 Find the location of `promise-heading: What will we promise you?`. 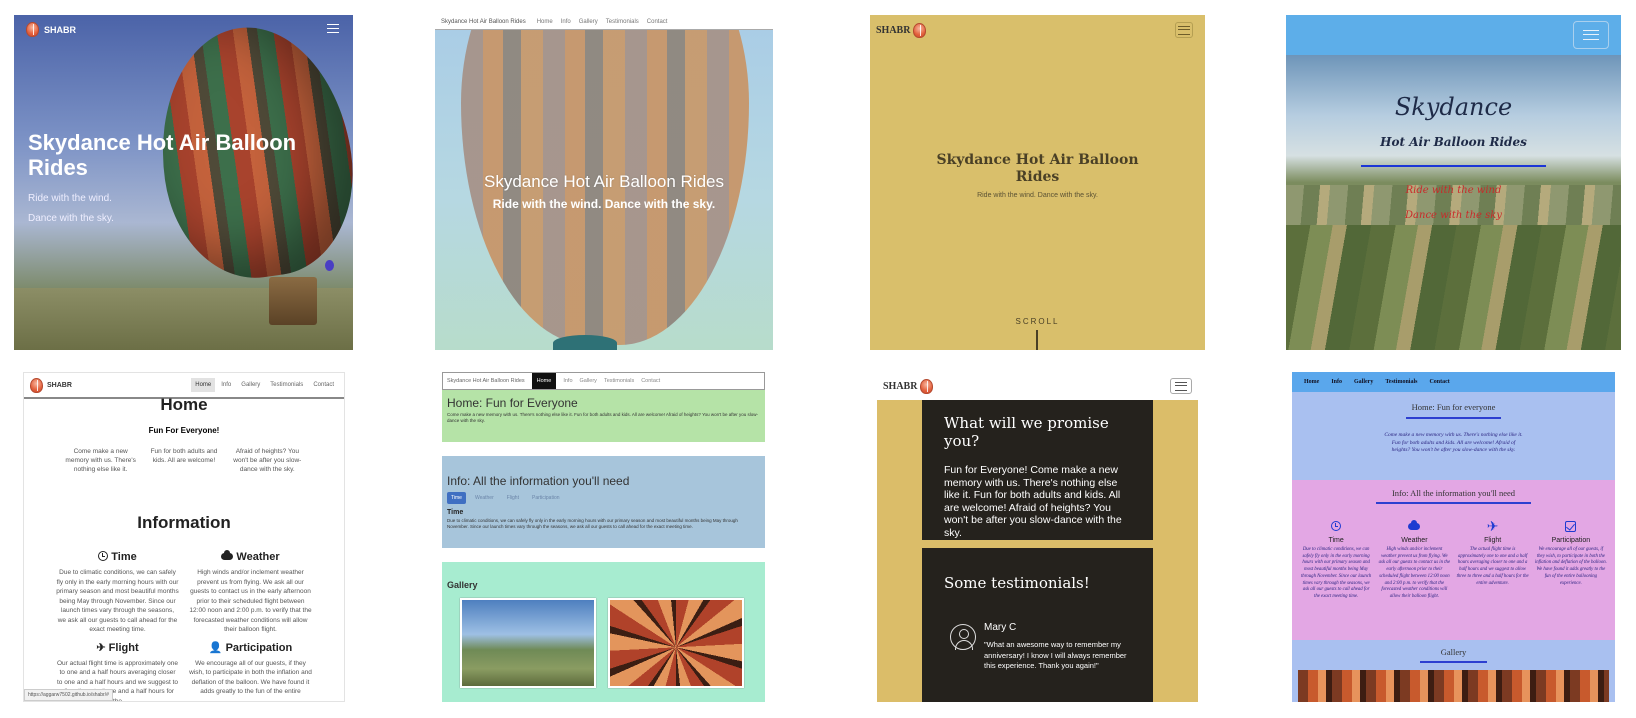

promise-heading: What will we promise you? is located at coordinates (1026, 432).